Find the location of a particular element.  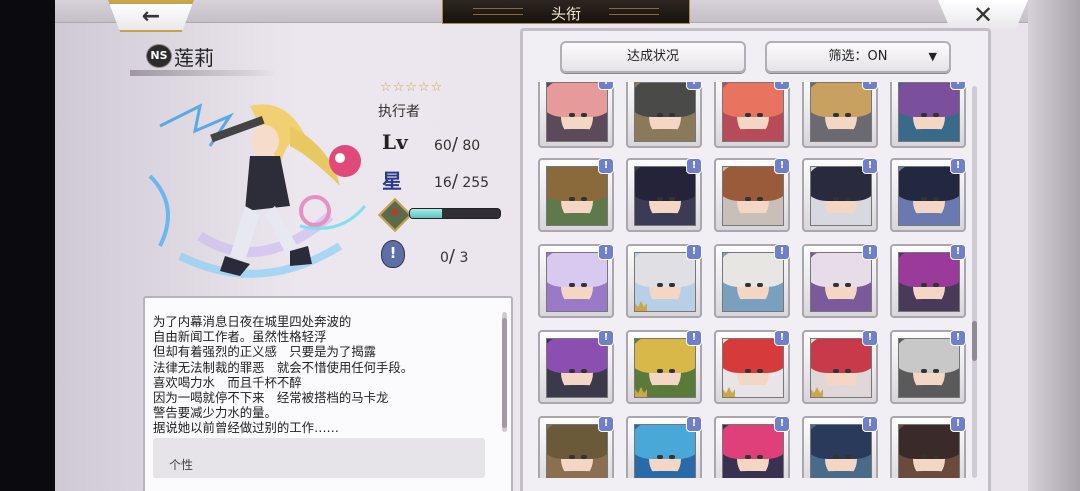

awaken-max: 3 is located at coordinates (464, 258).